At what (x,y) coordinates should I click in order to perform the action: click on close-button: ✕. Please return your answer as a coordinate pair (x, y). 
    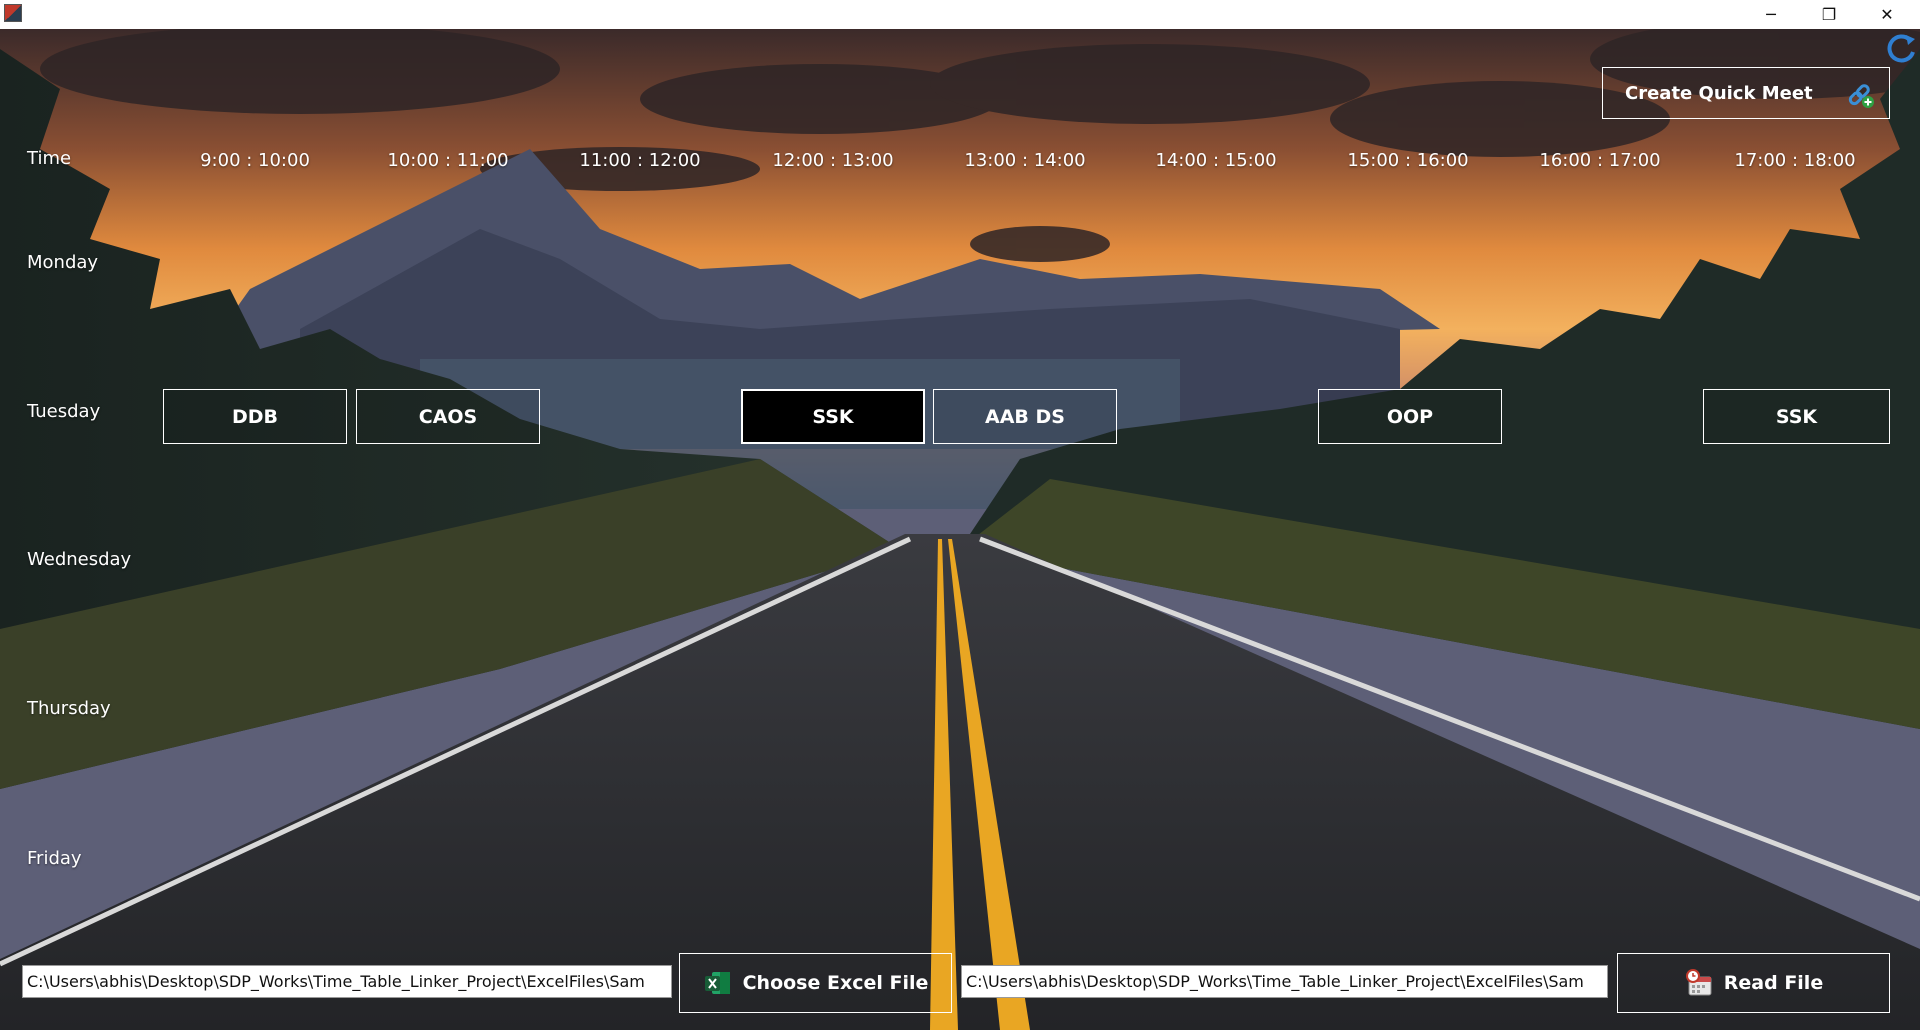
    Looking at the image, I should click on (1887, 14).